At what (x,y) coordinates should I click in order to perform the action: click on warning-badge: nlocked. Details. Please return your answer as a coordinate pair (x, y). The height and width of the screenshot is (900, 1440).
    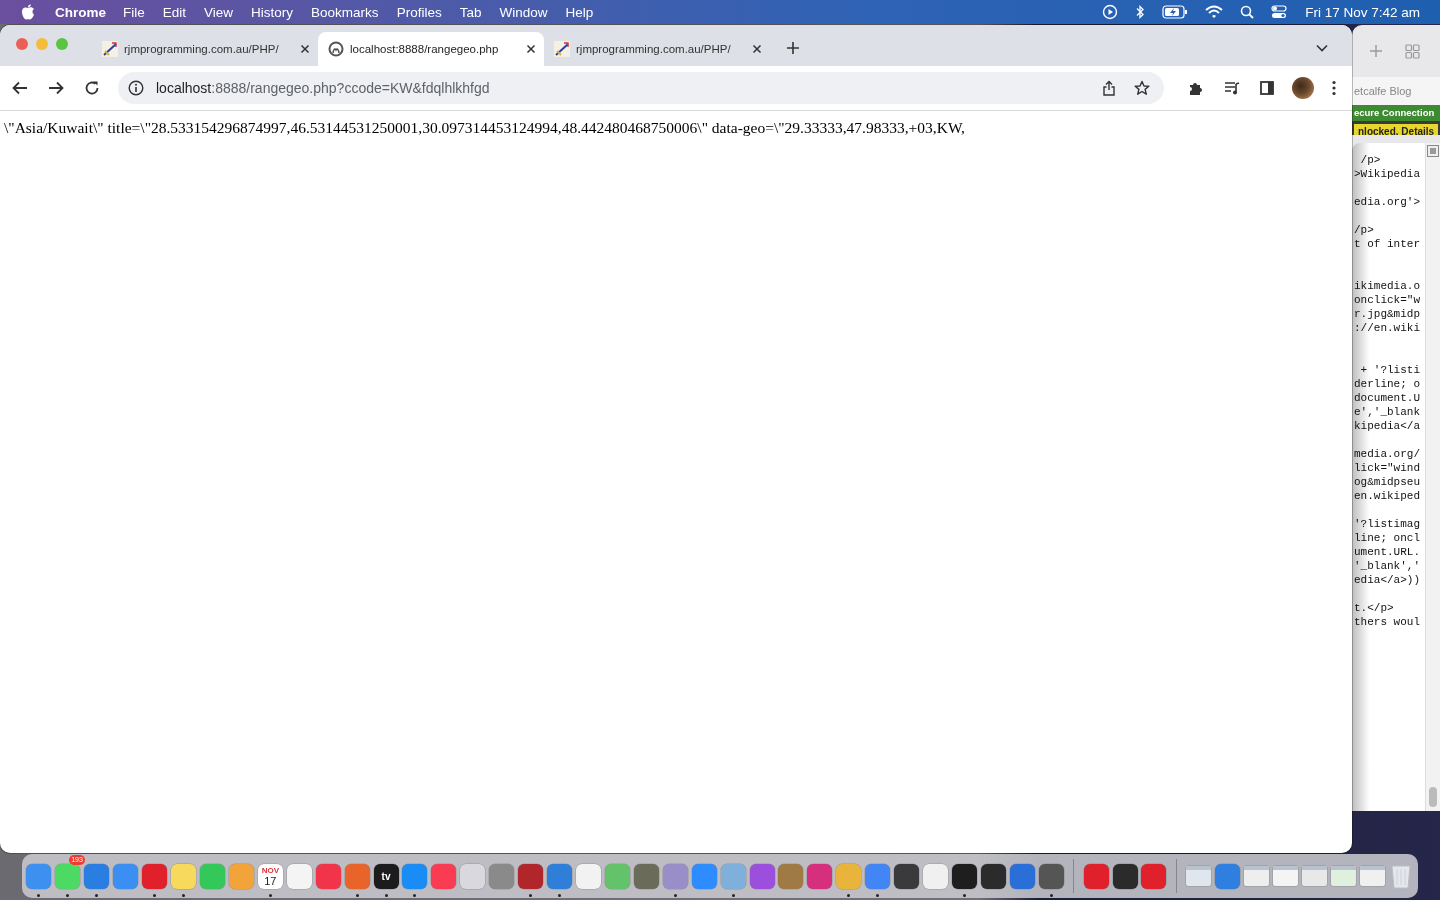
    Looking at the image, I should click on (1396, 129).